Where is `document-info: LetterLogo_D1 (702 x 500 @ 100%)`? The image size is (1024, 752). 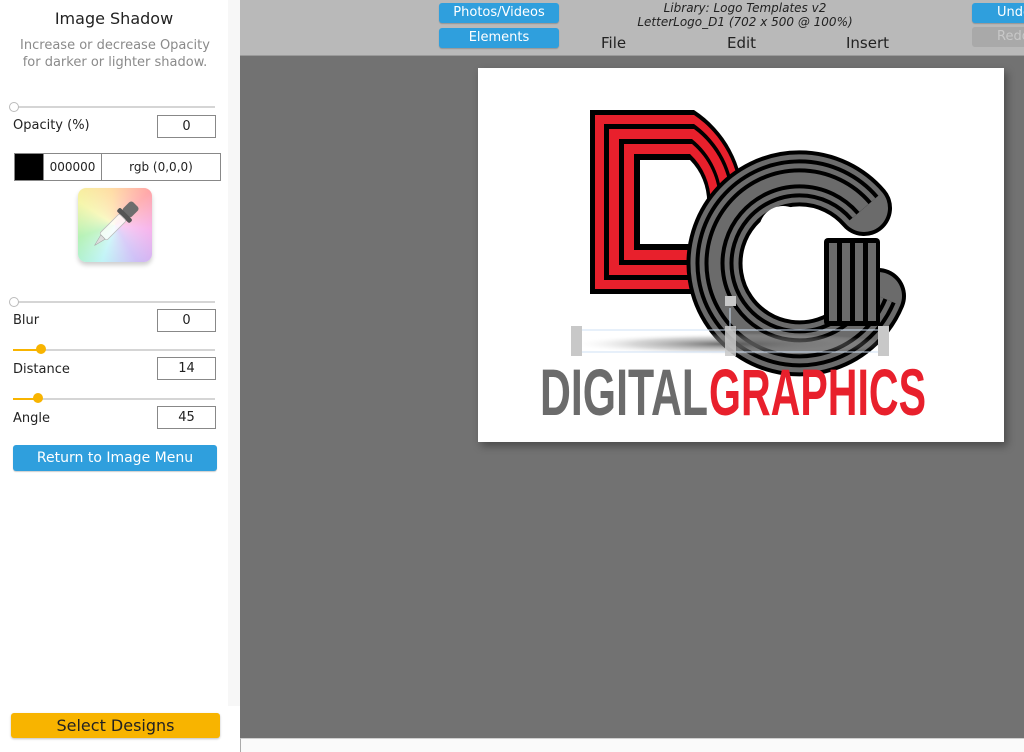 document-info: LetterLogo_D1 (702 x 500 @ 100%) is located at coordinates (745, 22).